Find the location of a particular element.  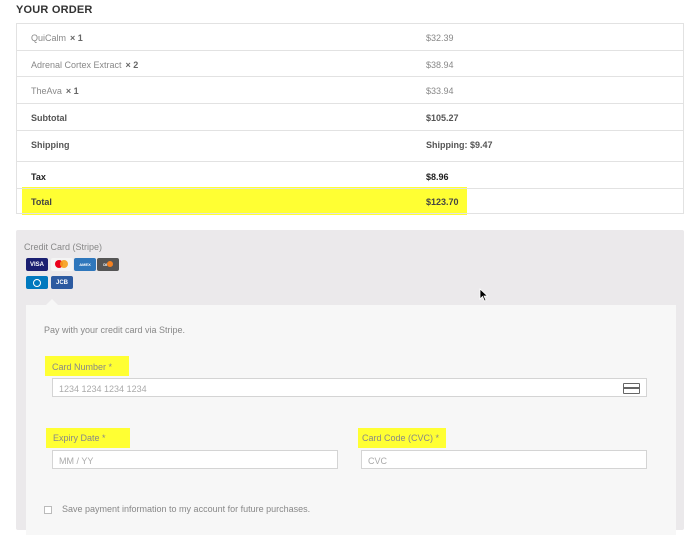

subtotal-label: Subtotal is located at coordinates (49, 118).